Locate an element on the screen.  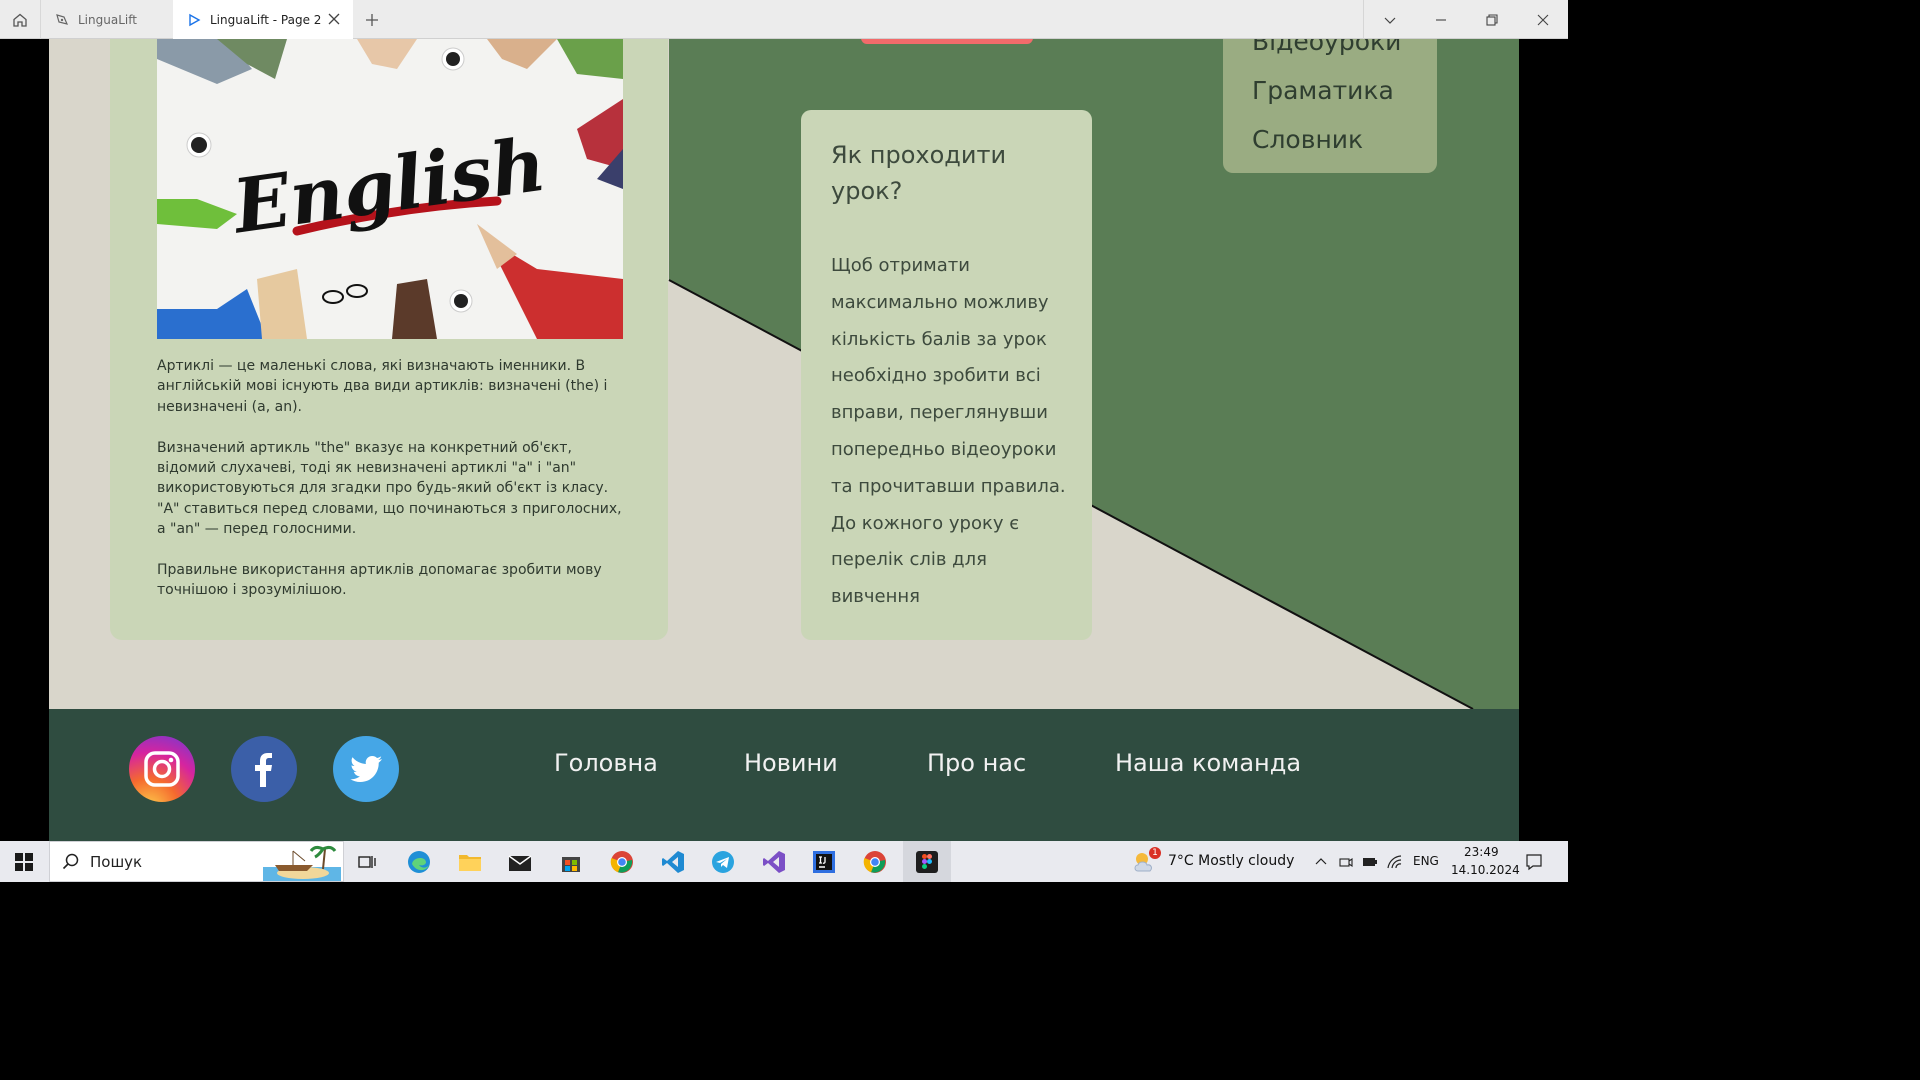
search-icon is located at coordinates (70, 861).